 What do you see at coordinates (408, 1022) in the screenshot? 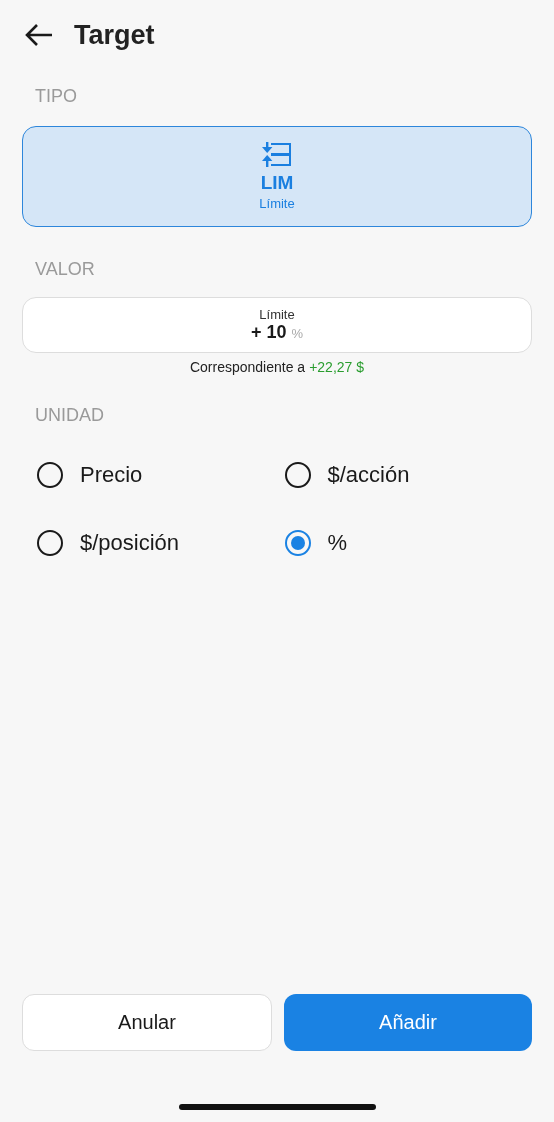
I see `add-button: Añadir` at bounding box center [408, 1022].